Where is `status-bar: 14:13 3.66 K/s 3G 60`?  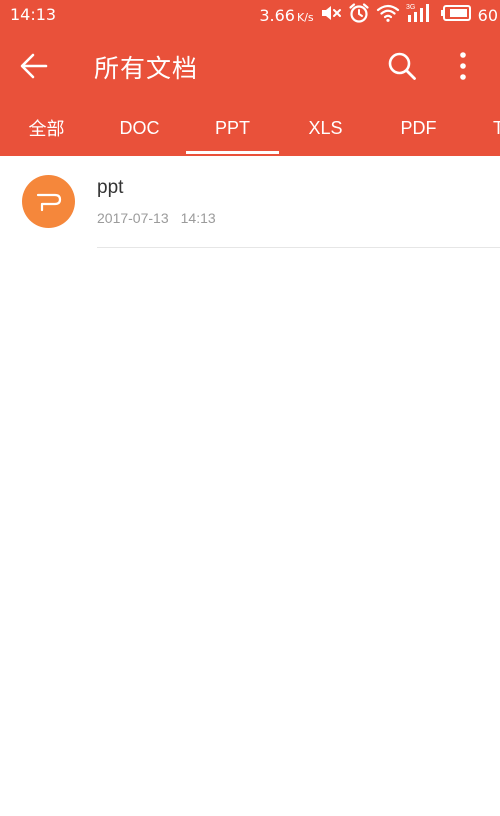 status-bar: 14:13 3.66 K/s 3G 60 is located at coordinates (250, 15).